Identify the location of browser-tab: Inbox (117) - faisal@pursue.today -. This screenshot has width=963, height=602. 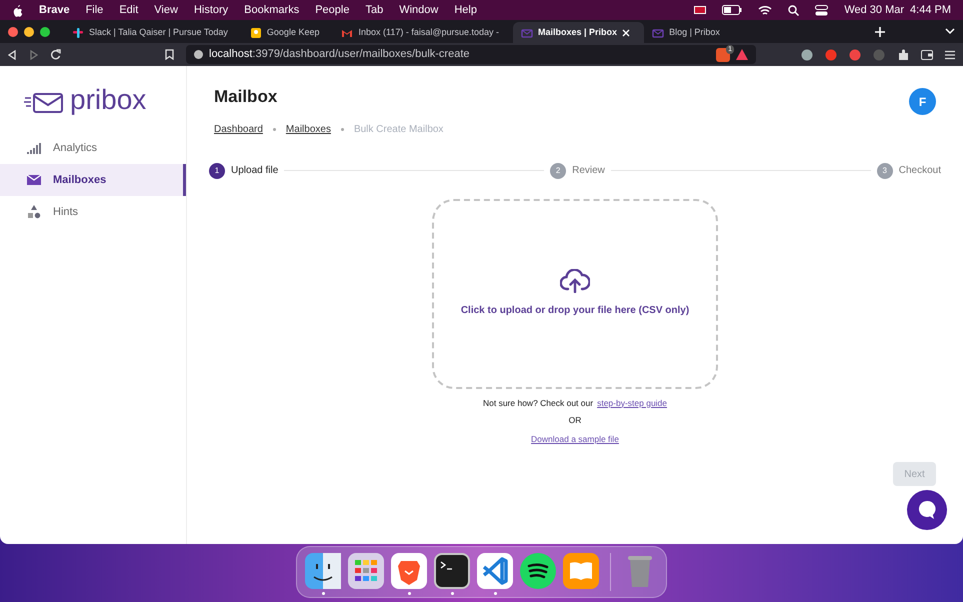
(423, 32).